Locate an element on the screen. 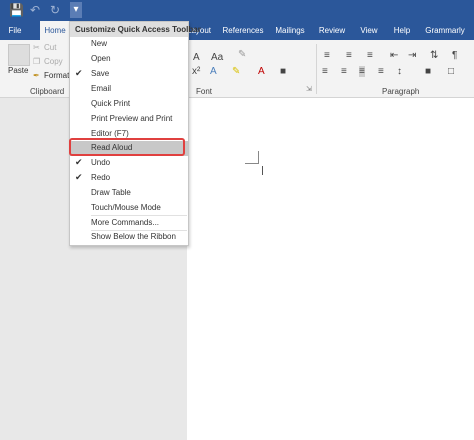  menu-title: Customize Quick Access Toolbar is located at coordinates (138, 29).